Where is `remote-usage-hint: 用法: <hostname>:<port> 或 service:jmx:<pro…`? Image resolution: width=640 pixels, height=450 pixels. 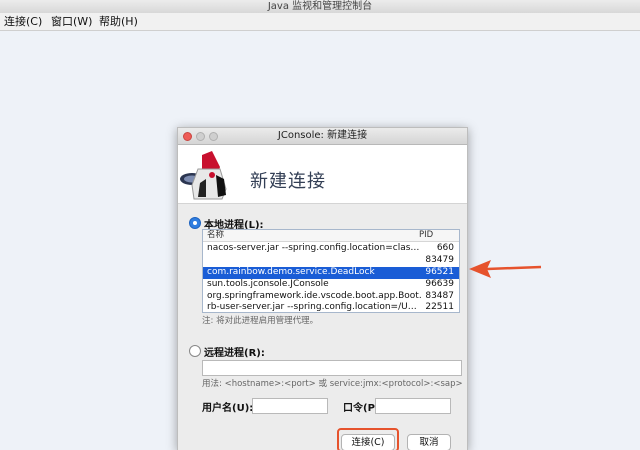 remote-usage-hint: 用法: <hostname>:<port> 或 service:jmx:<pro… is located at coordinates (332, 384).